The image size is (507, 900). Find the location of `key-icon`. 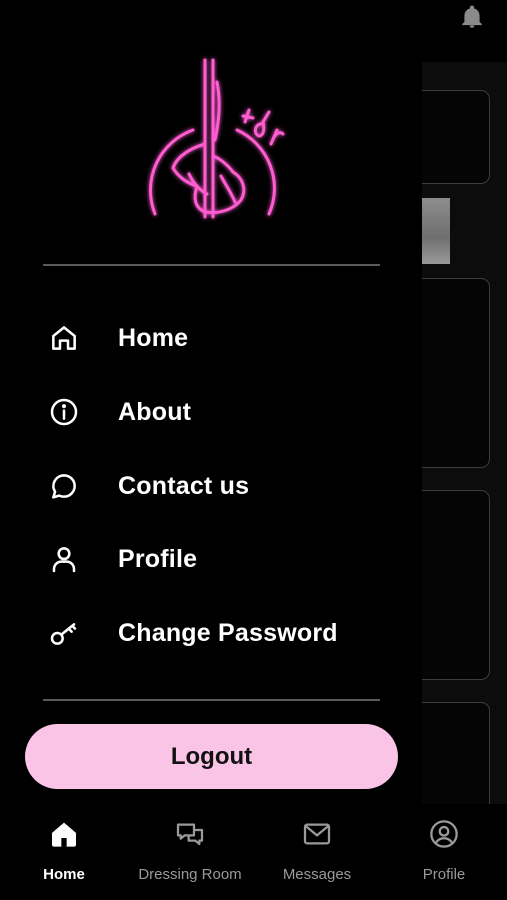

key-icon is located at coordinates (64, 633).